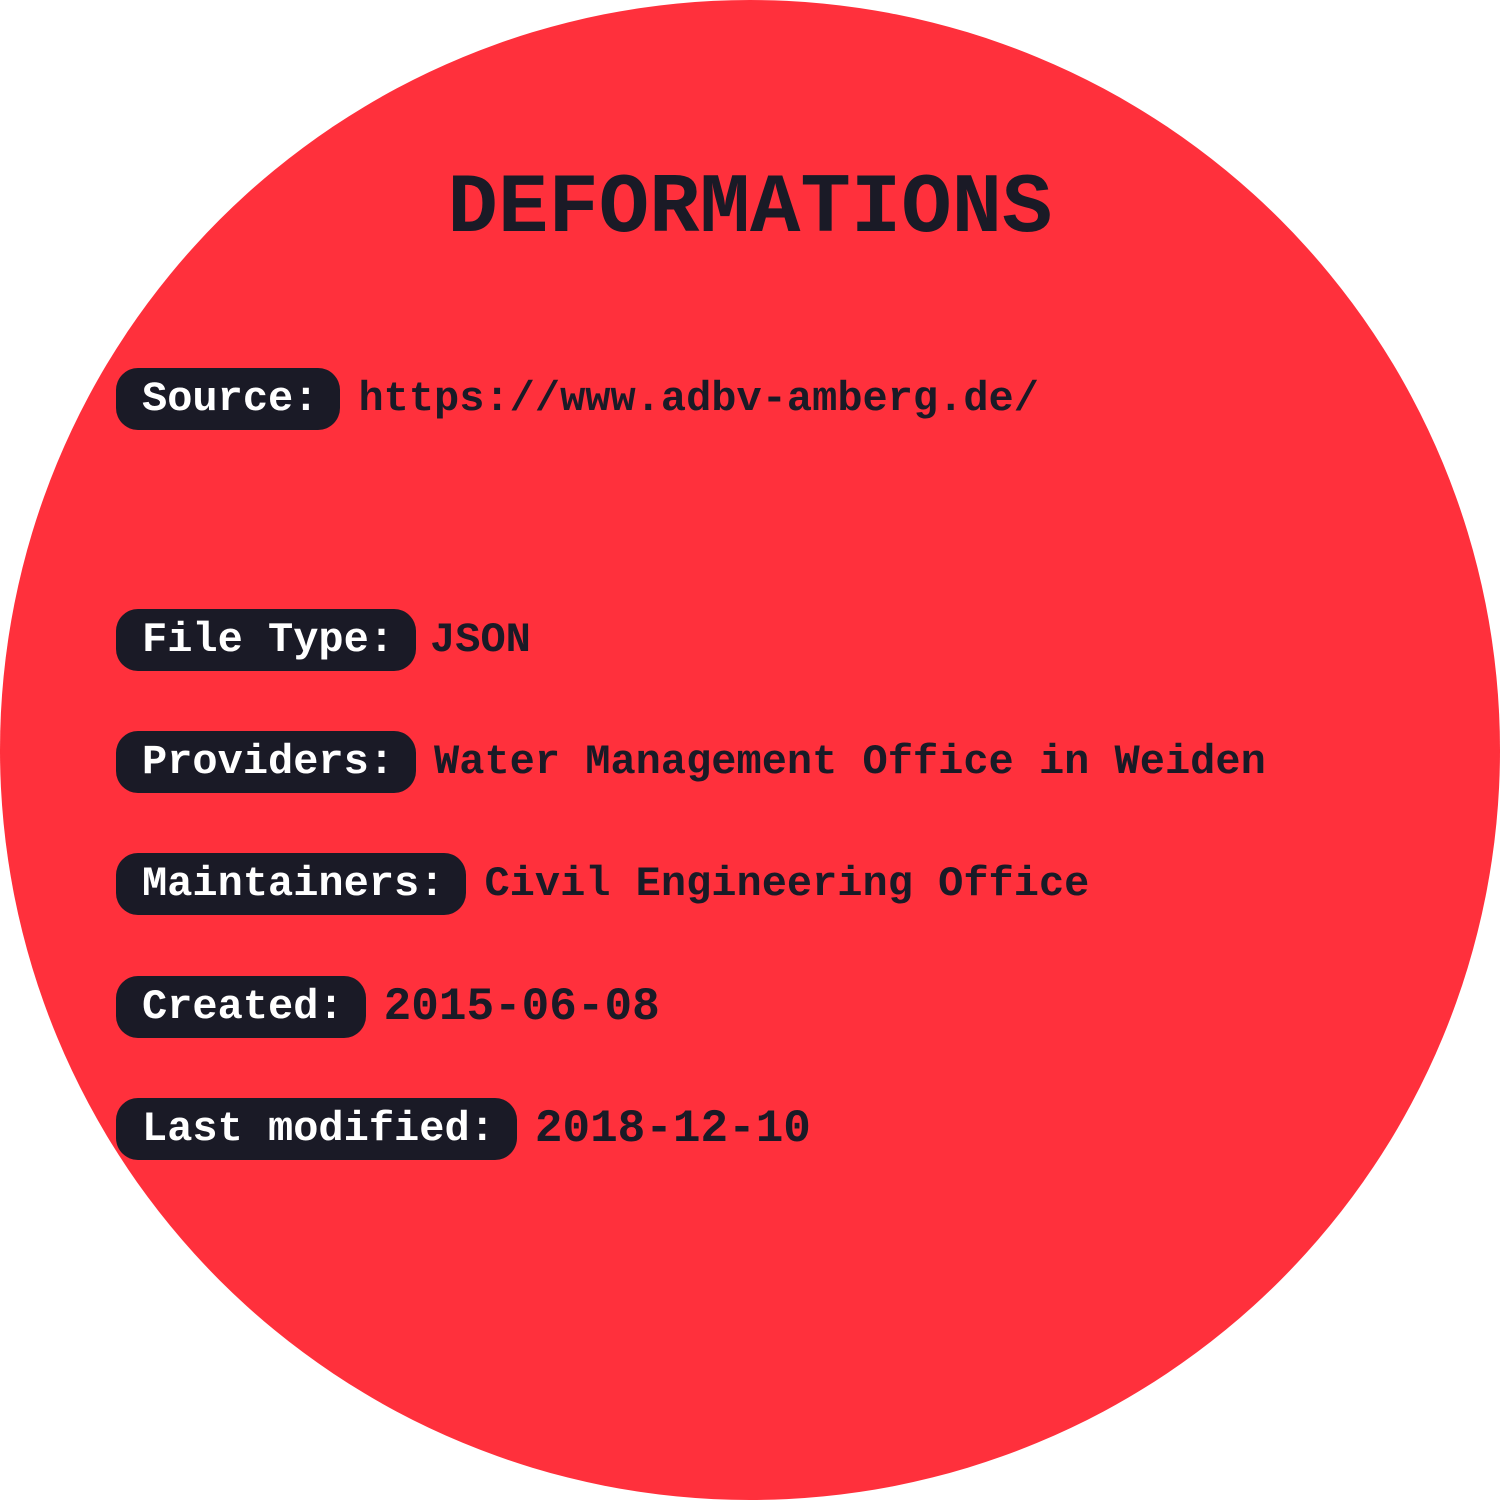 The height and width of the screenshot is (1500, 1500). What do you see at coordinates (241, 1007) in the screenshot?
I see `created-label: Created:` at bounding box center [241, 1007].